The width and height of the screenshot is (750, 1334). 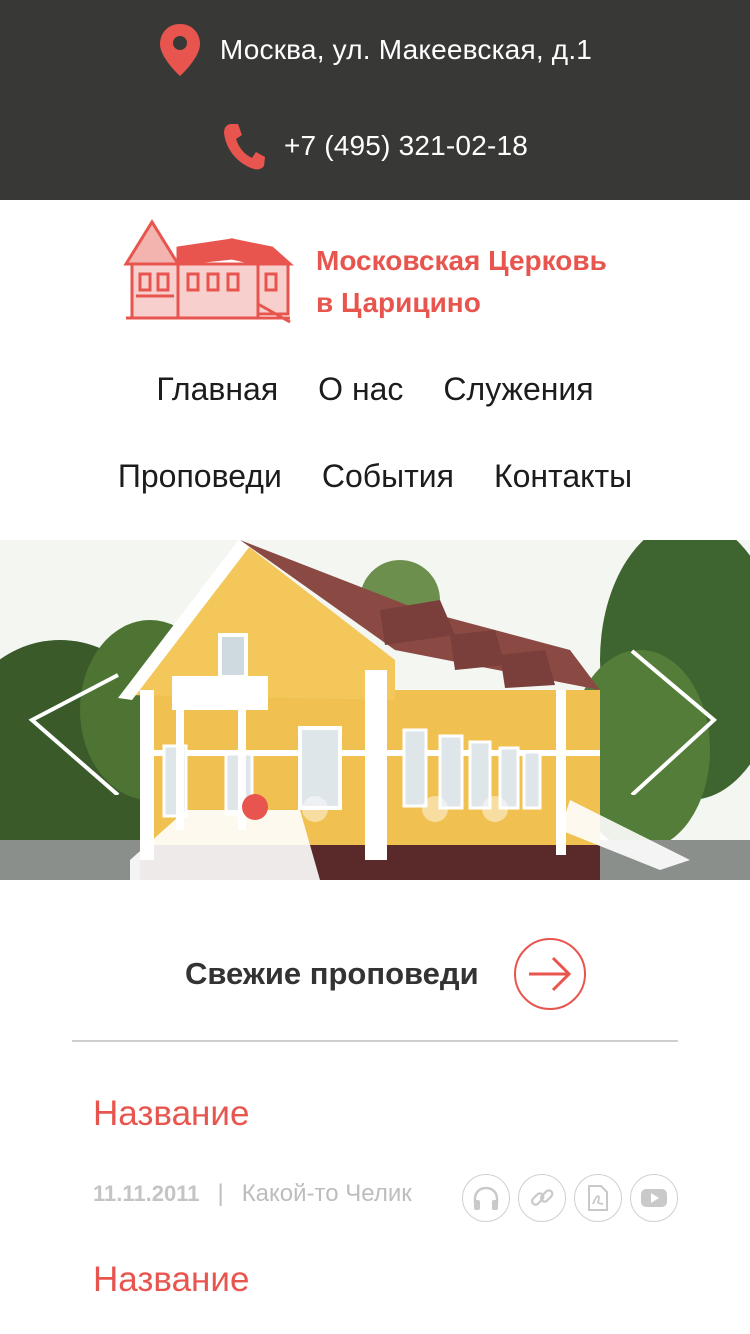 I want to click on nav-item-sermons: Проповеди, so click(x=200, y=476).